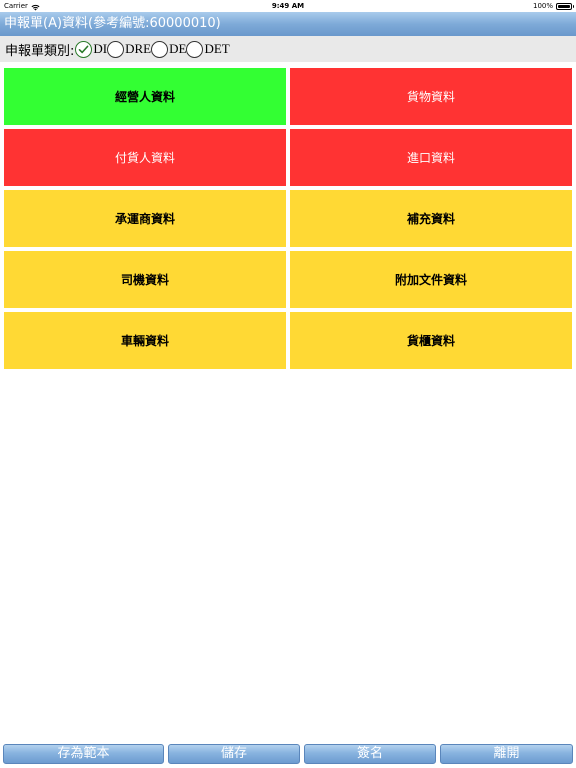 This screenshot has width=576, height=768. What do you see at coordinates (216, 49) in the screenshot?
I see `radio-label-det: DET` at bounding box center [216, 49].